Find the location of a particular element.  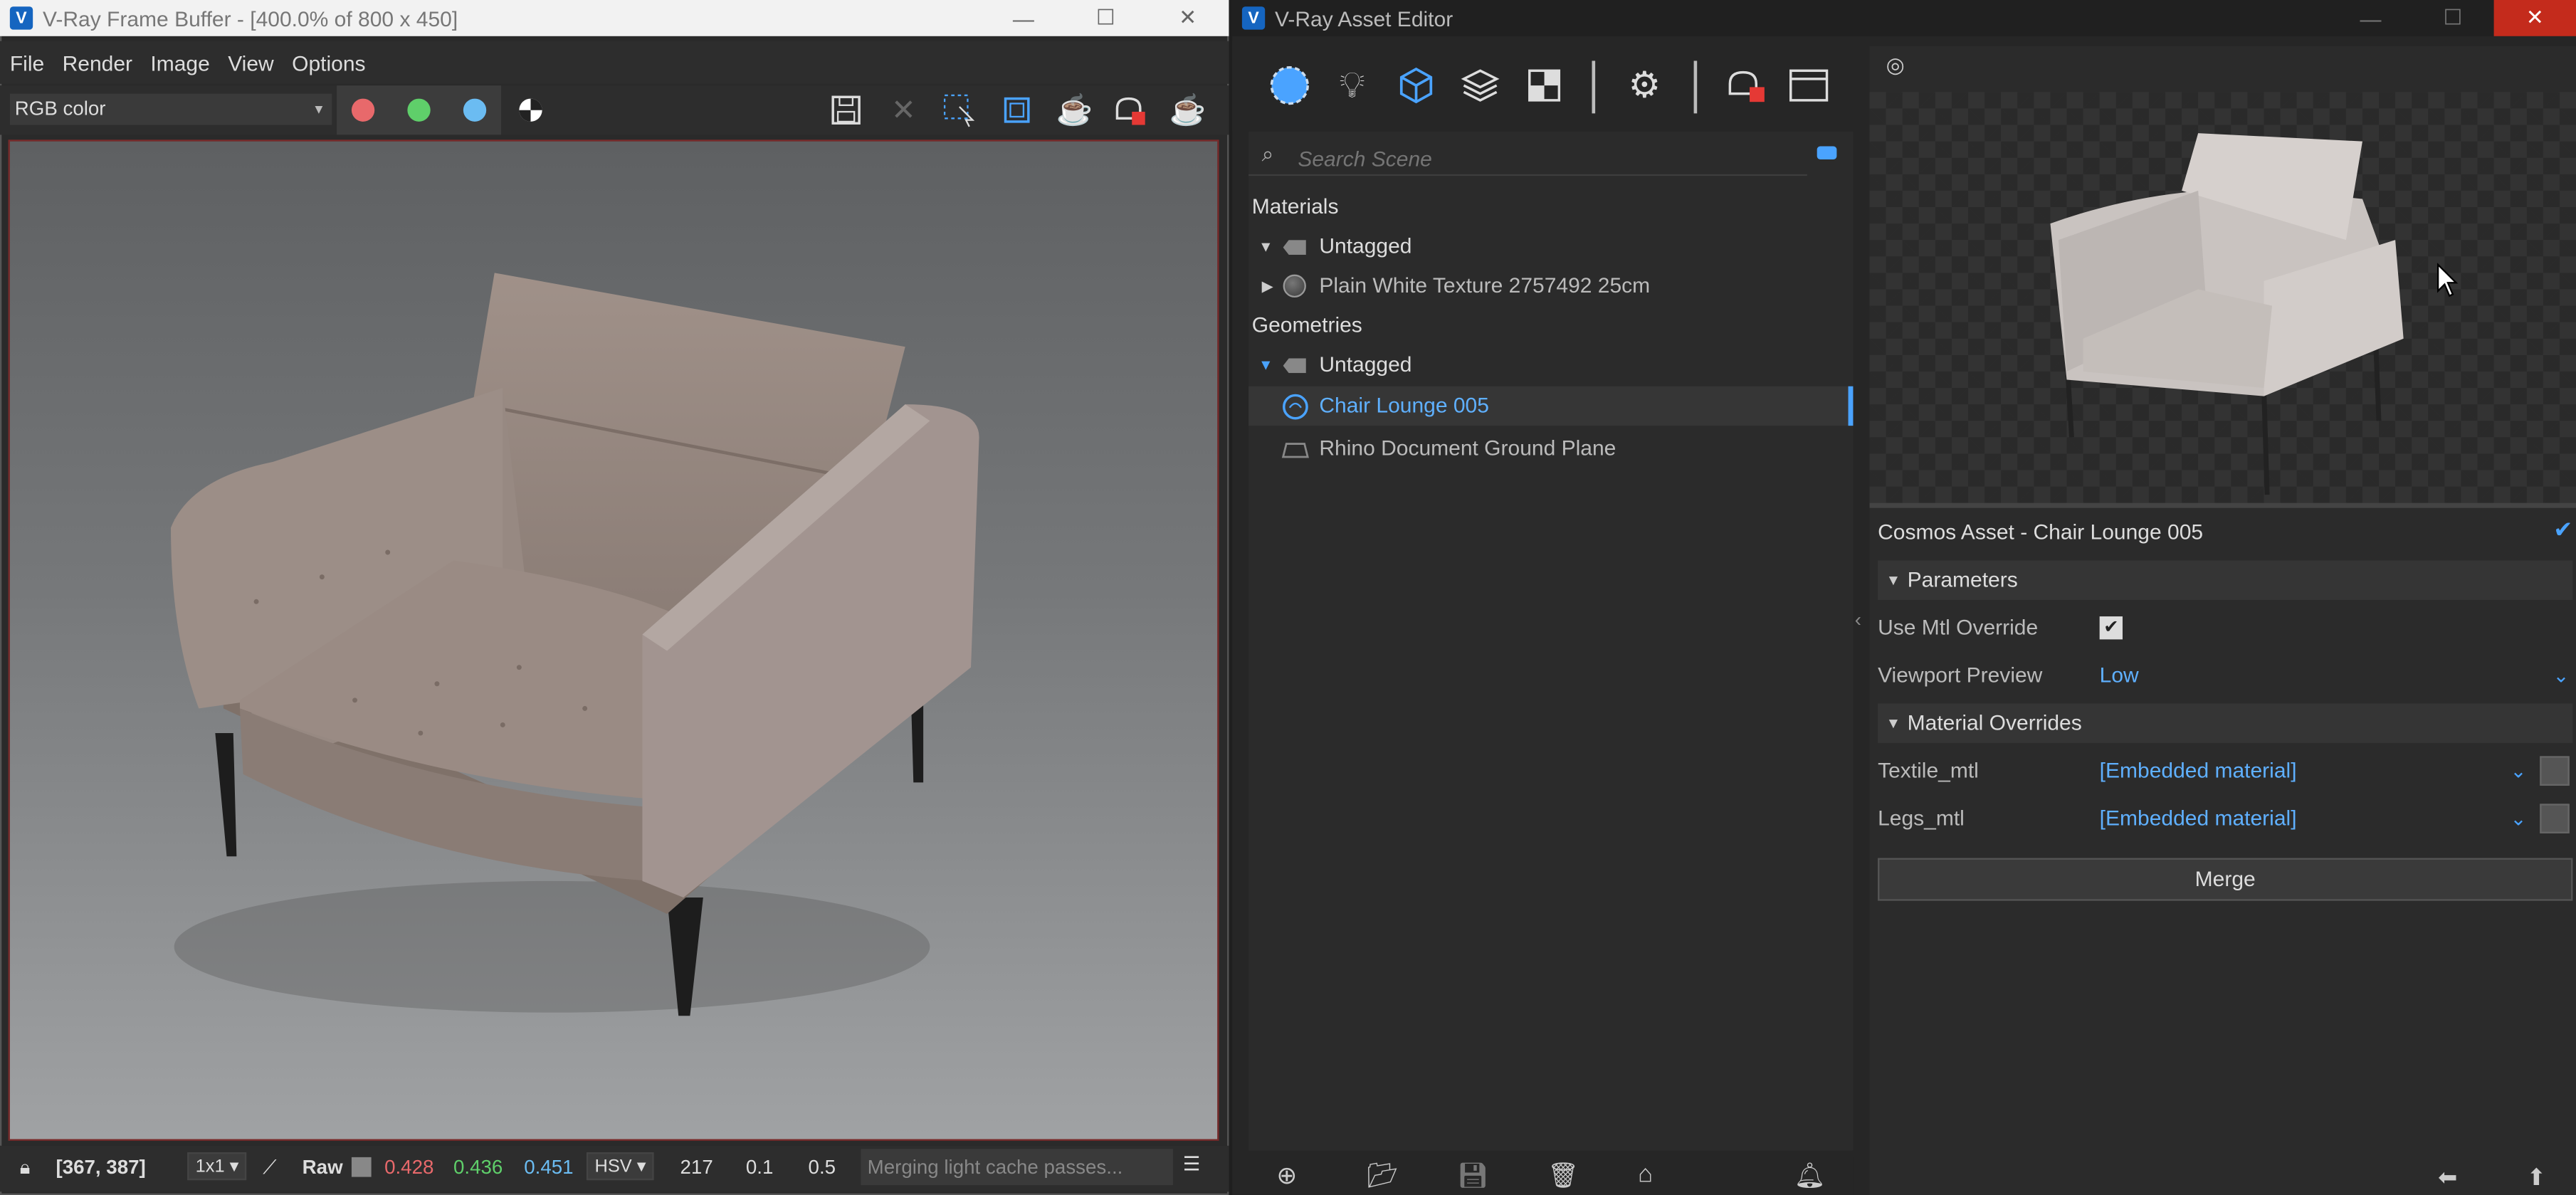

gamma-curve-icon: ⟋ is located at coordinates (269, 1168).